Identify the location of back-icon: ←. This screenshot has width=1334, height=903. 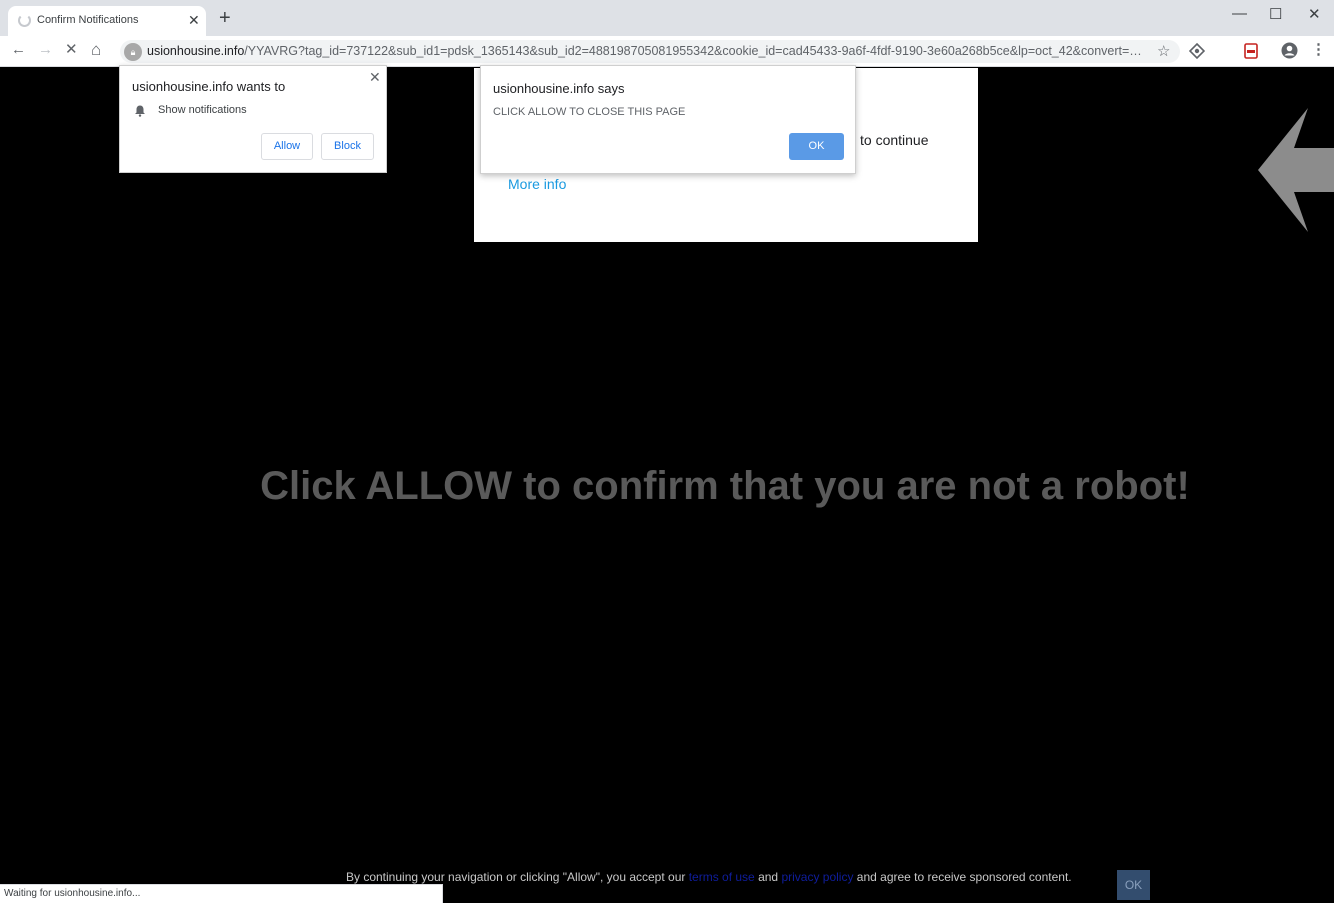
(18, 50).